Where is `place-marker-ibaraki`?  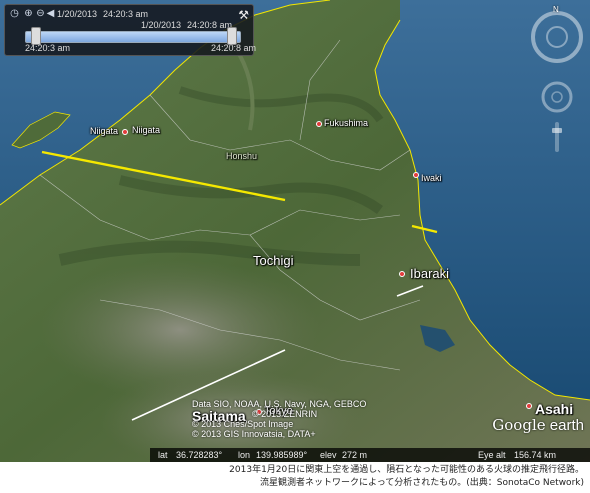
place-marker-ibaraki is located at coordinates (402, 274).